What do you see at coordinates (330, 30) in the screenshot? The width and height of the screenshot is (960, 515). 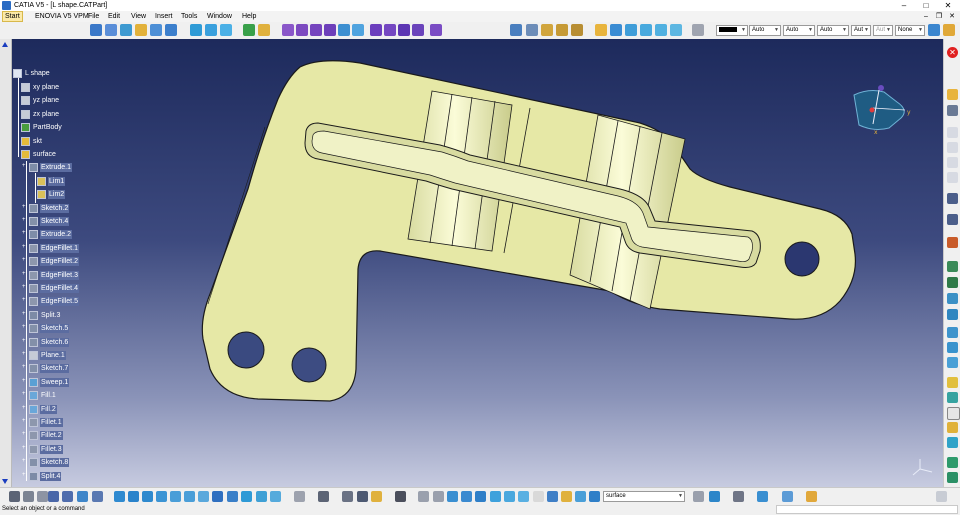 I see `trim-tool-icon` at bounding box center [330, 30].